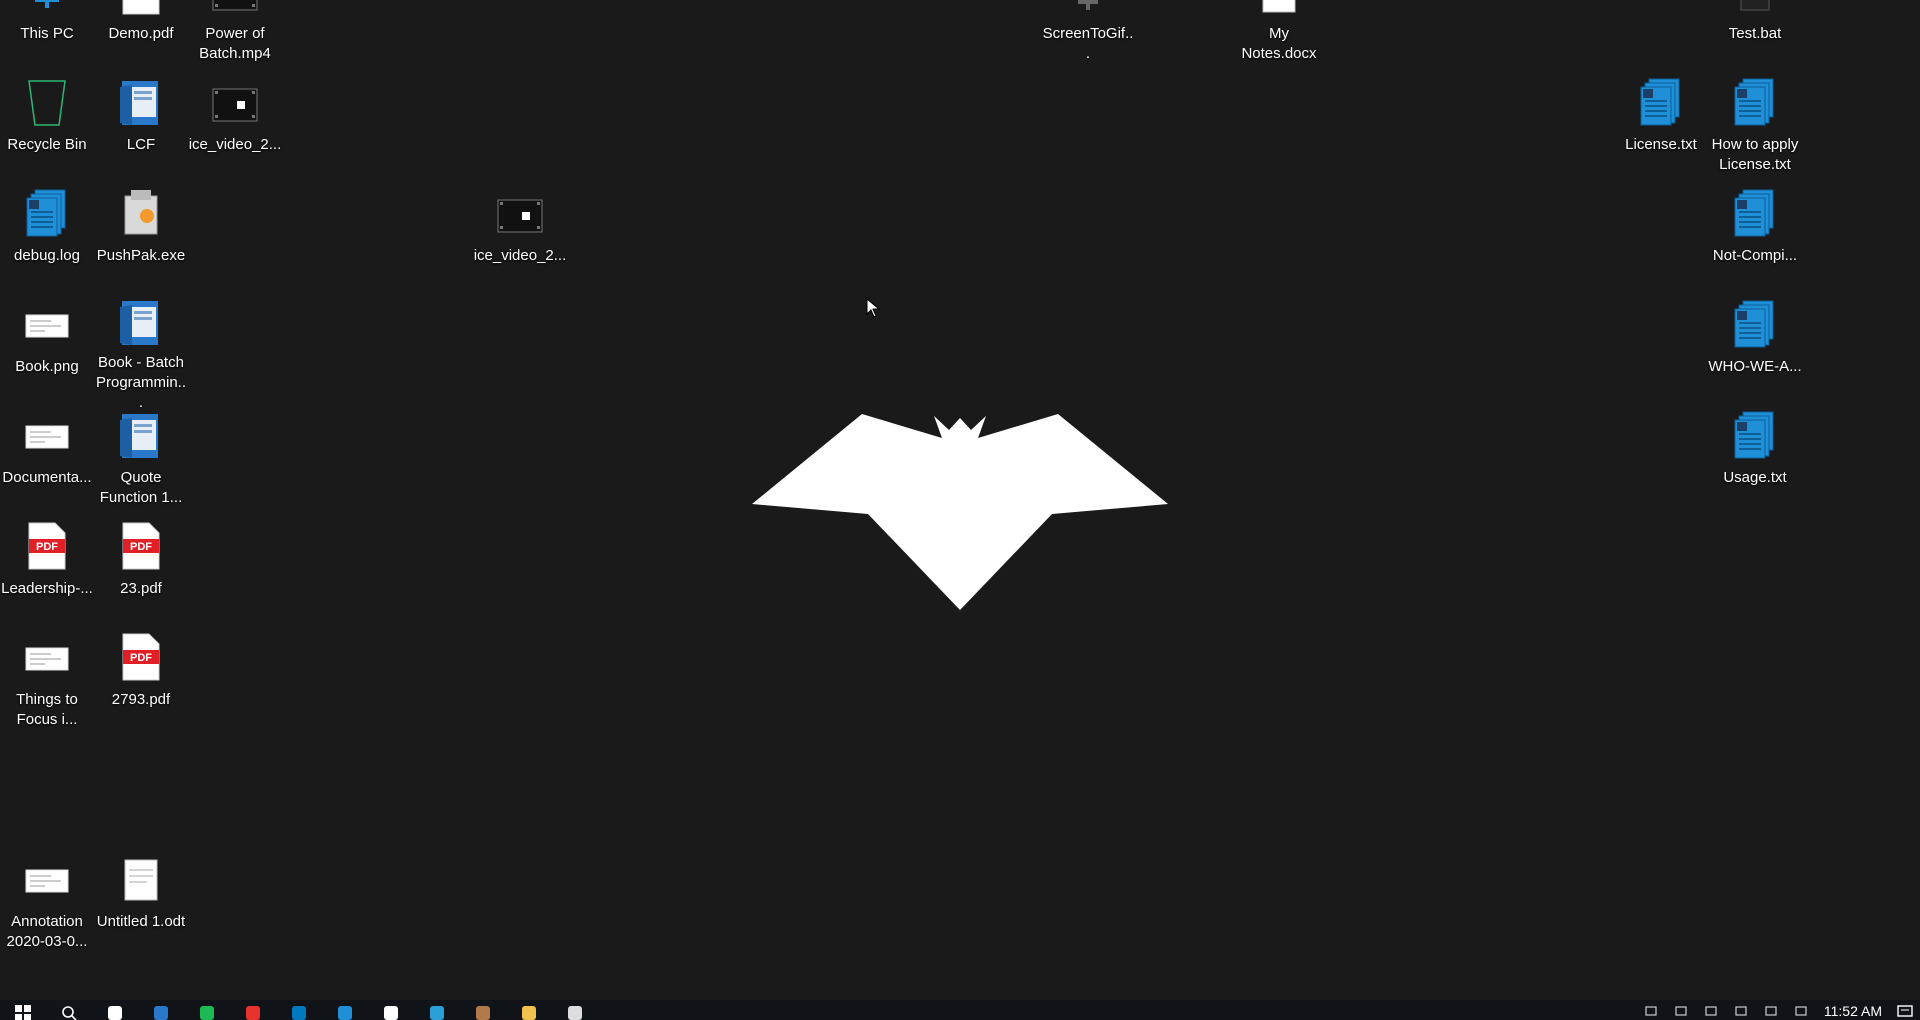  I want to click on file-explorer-icon, so click(529, 1010).